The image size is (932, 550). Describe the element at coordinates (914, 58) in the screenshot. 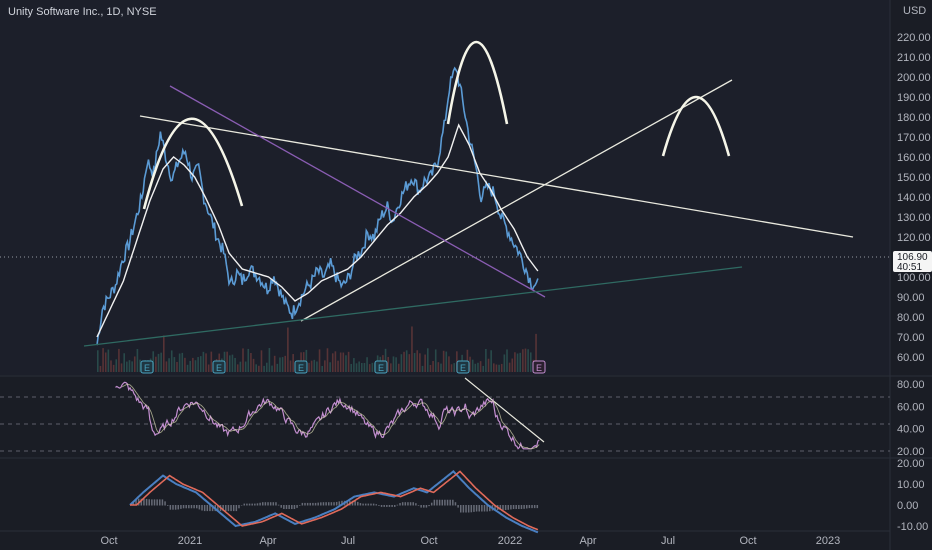

I see `price-tick-label: 210.00` at that location.